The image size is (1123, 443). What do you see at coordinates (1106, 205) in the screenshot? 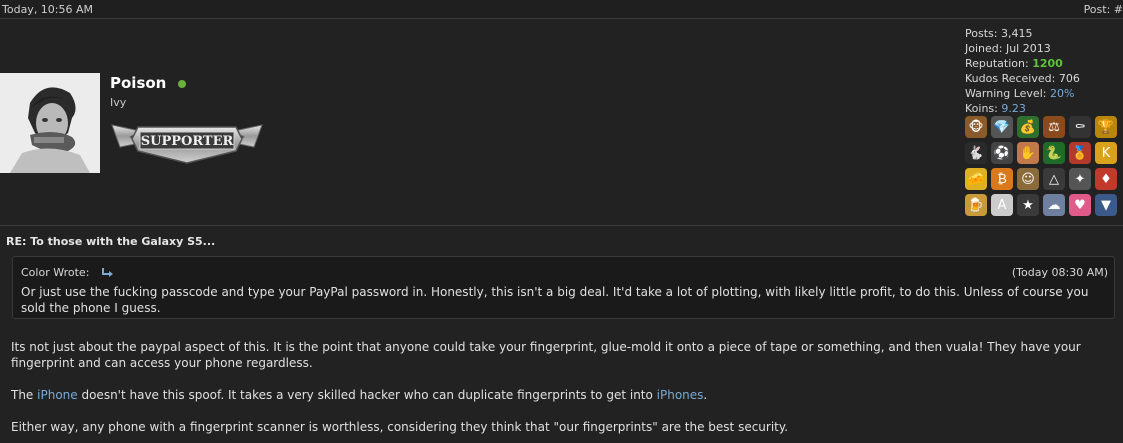
I see `wings-icon: ▼` at bounding box center [1106, 205].